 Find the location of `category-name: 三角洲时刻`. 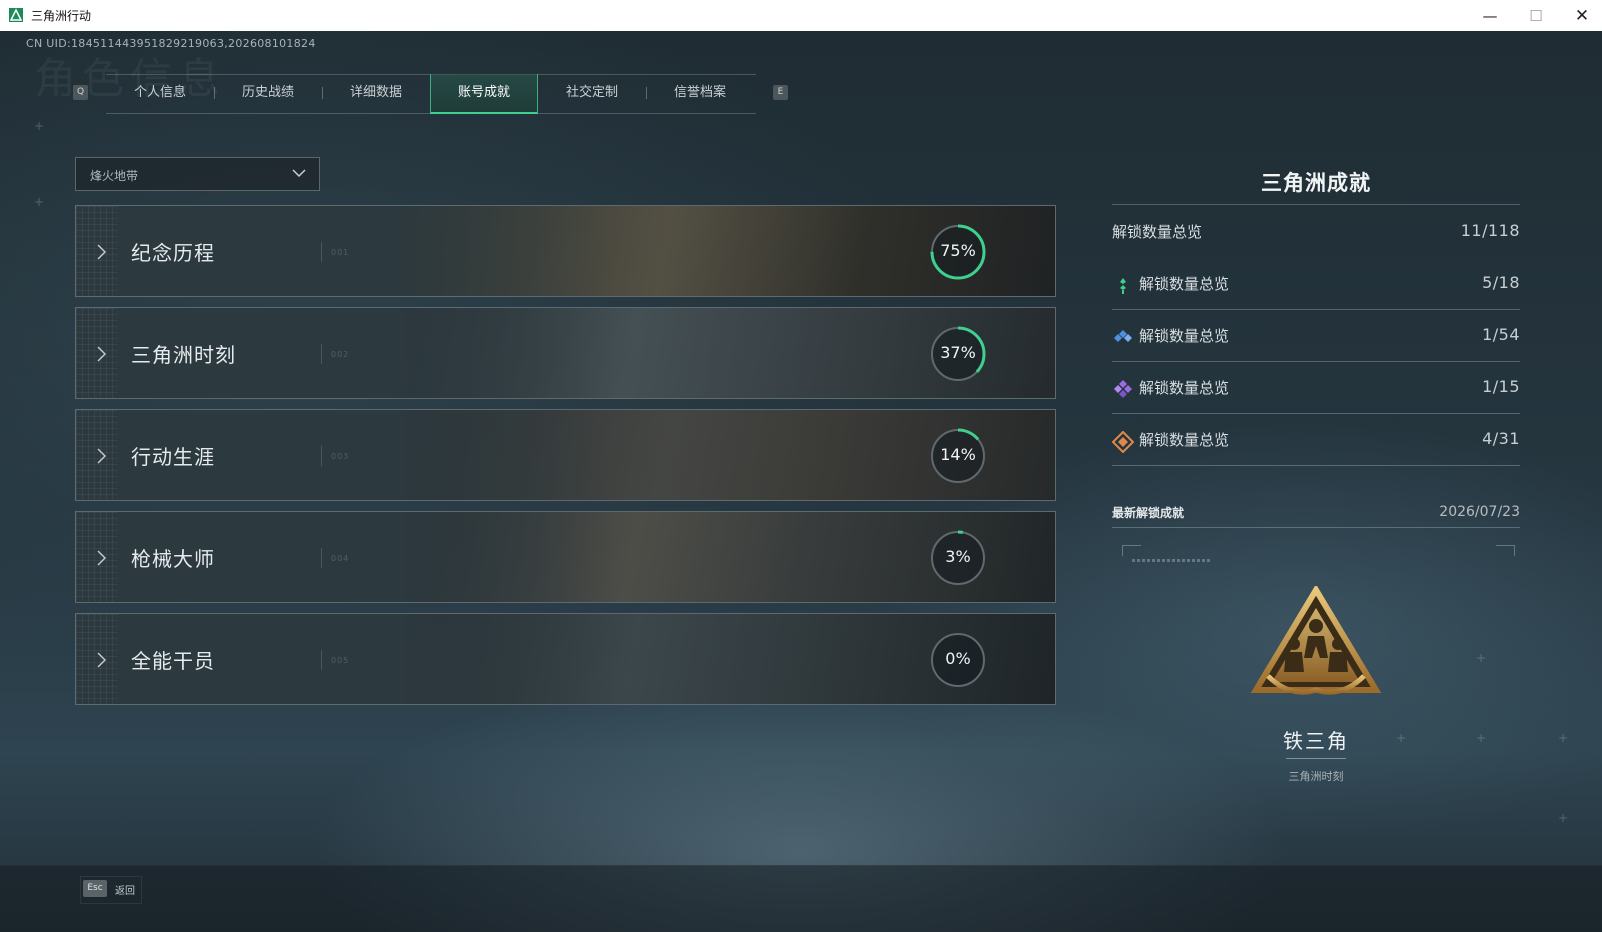

category-name: 三角洲时刻 is located at coordinates (183, 355).